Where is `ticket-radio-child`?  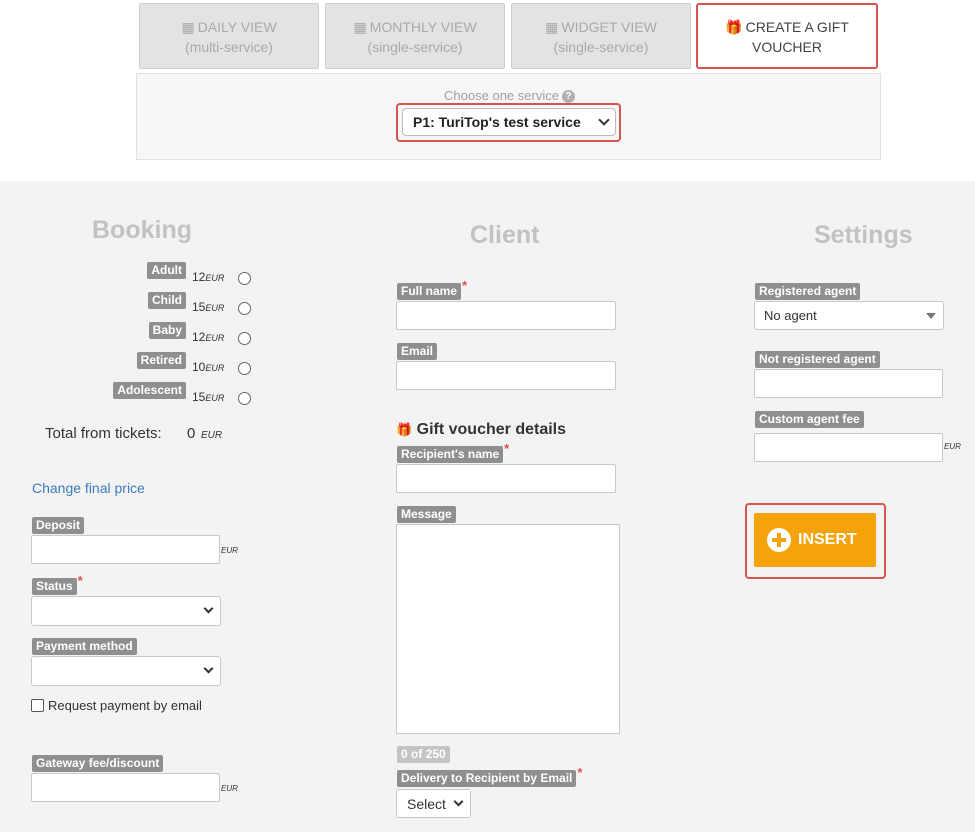
ticket-radio-child is located at coordinates (244, 308).